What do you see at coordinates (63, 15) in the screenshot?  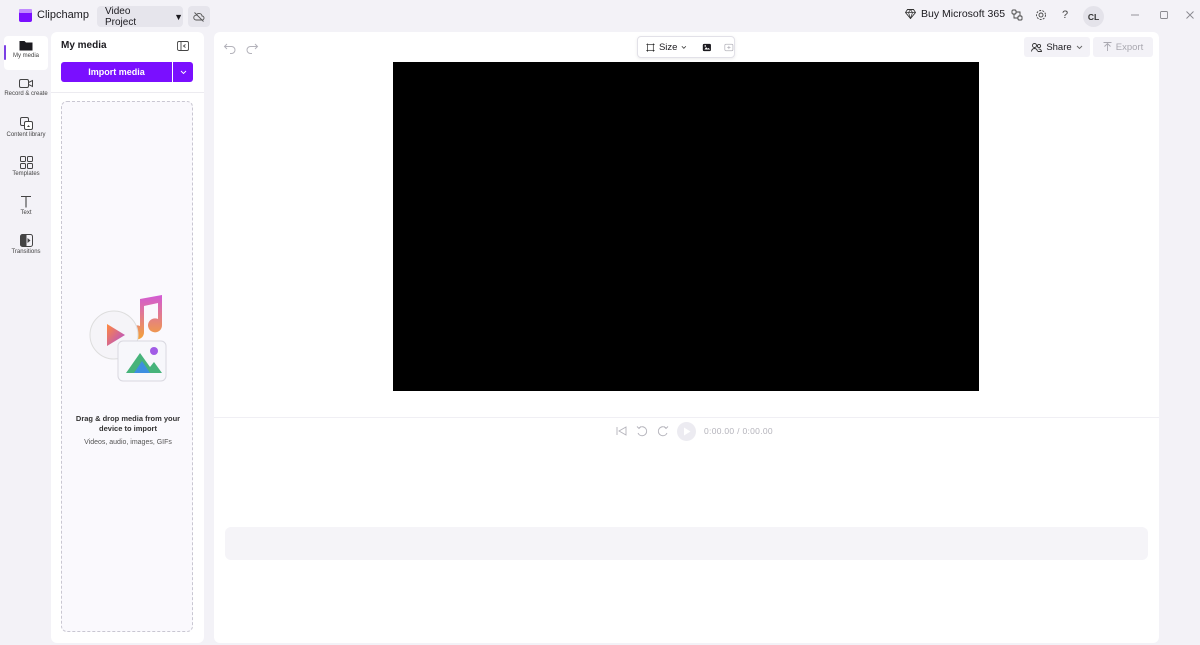 I see `app-name: Clipchamp` at bounding box center [63, 15].